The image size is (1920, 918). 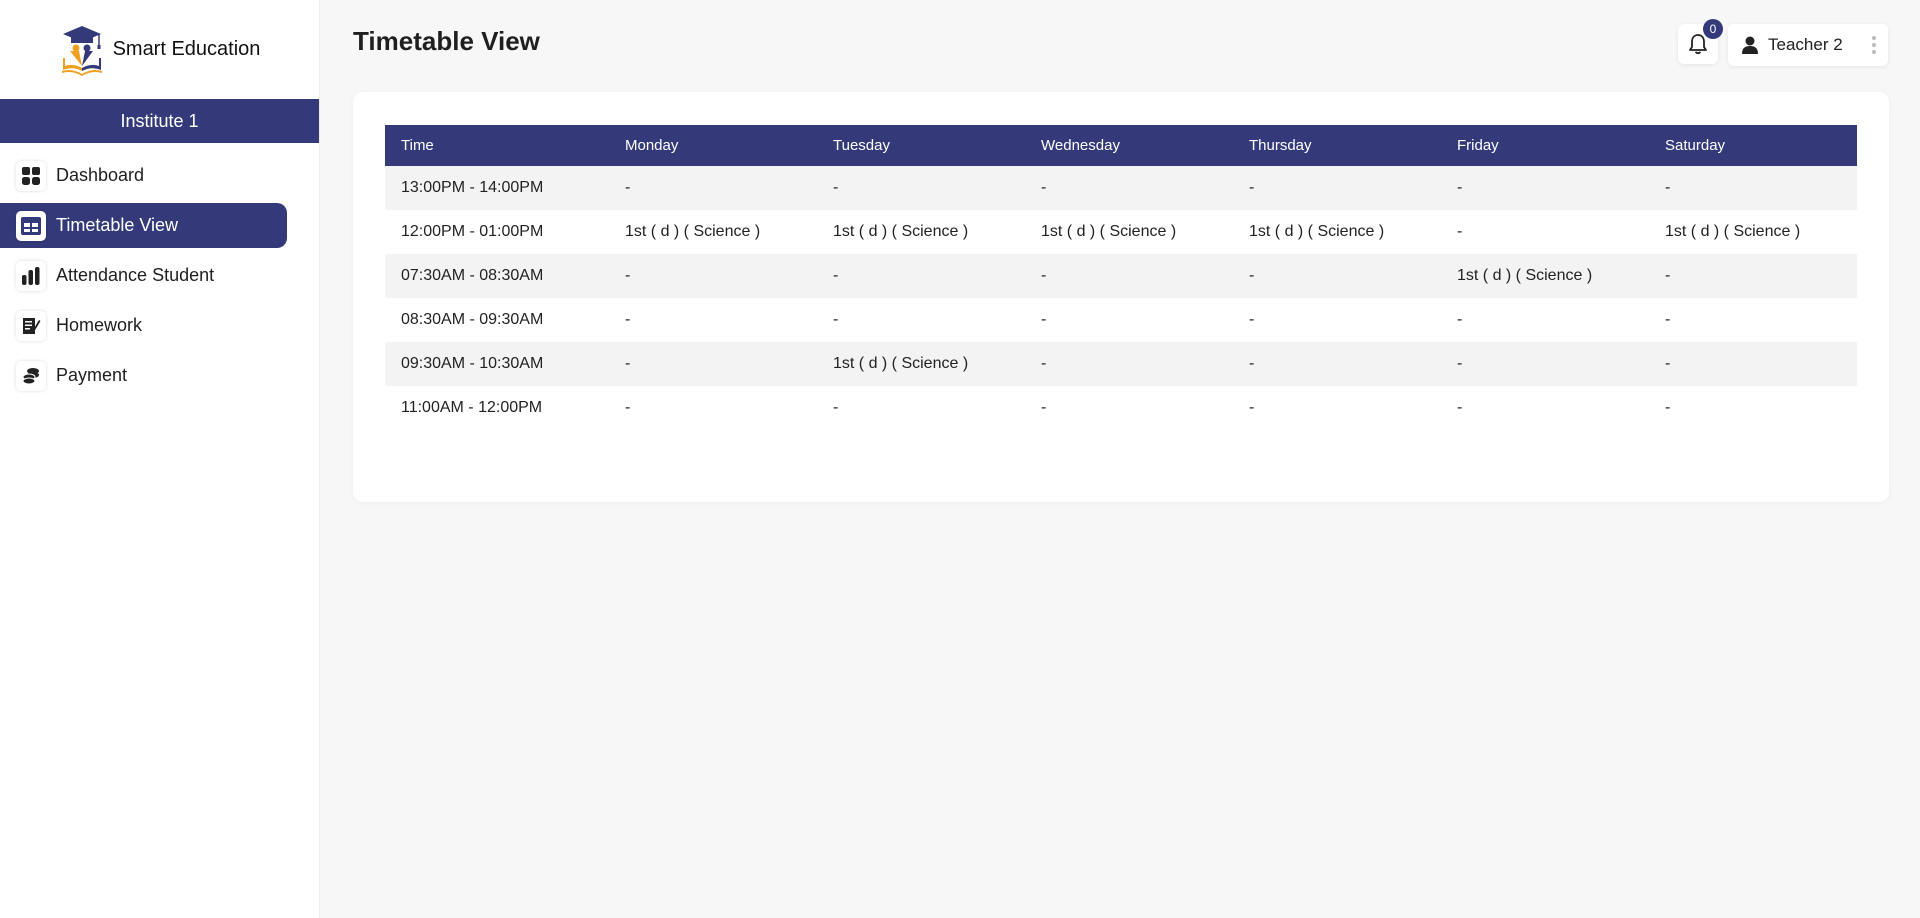 What do you see at coordinates (1080, 145) in the screenshot?
I see `column-header-wednesday: Wednesday` at bounding box center [1080, 145].